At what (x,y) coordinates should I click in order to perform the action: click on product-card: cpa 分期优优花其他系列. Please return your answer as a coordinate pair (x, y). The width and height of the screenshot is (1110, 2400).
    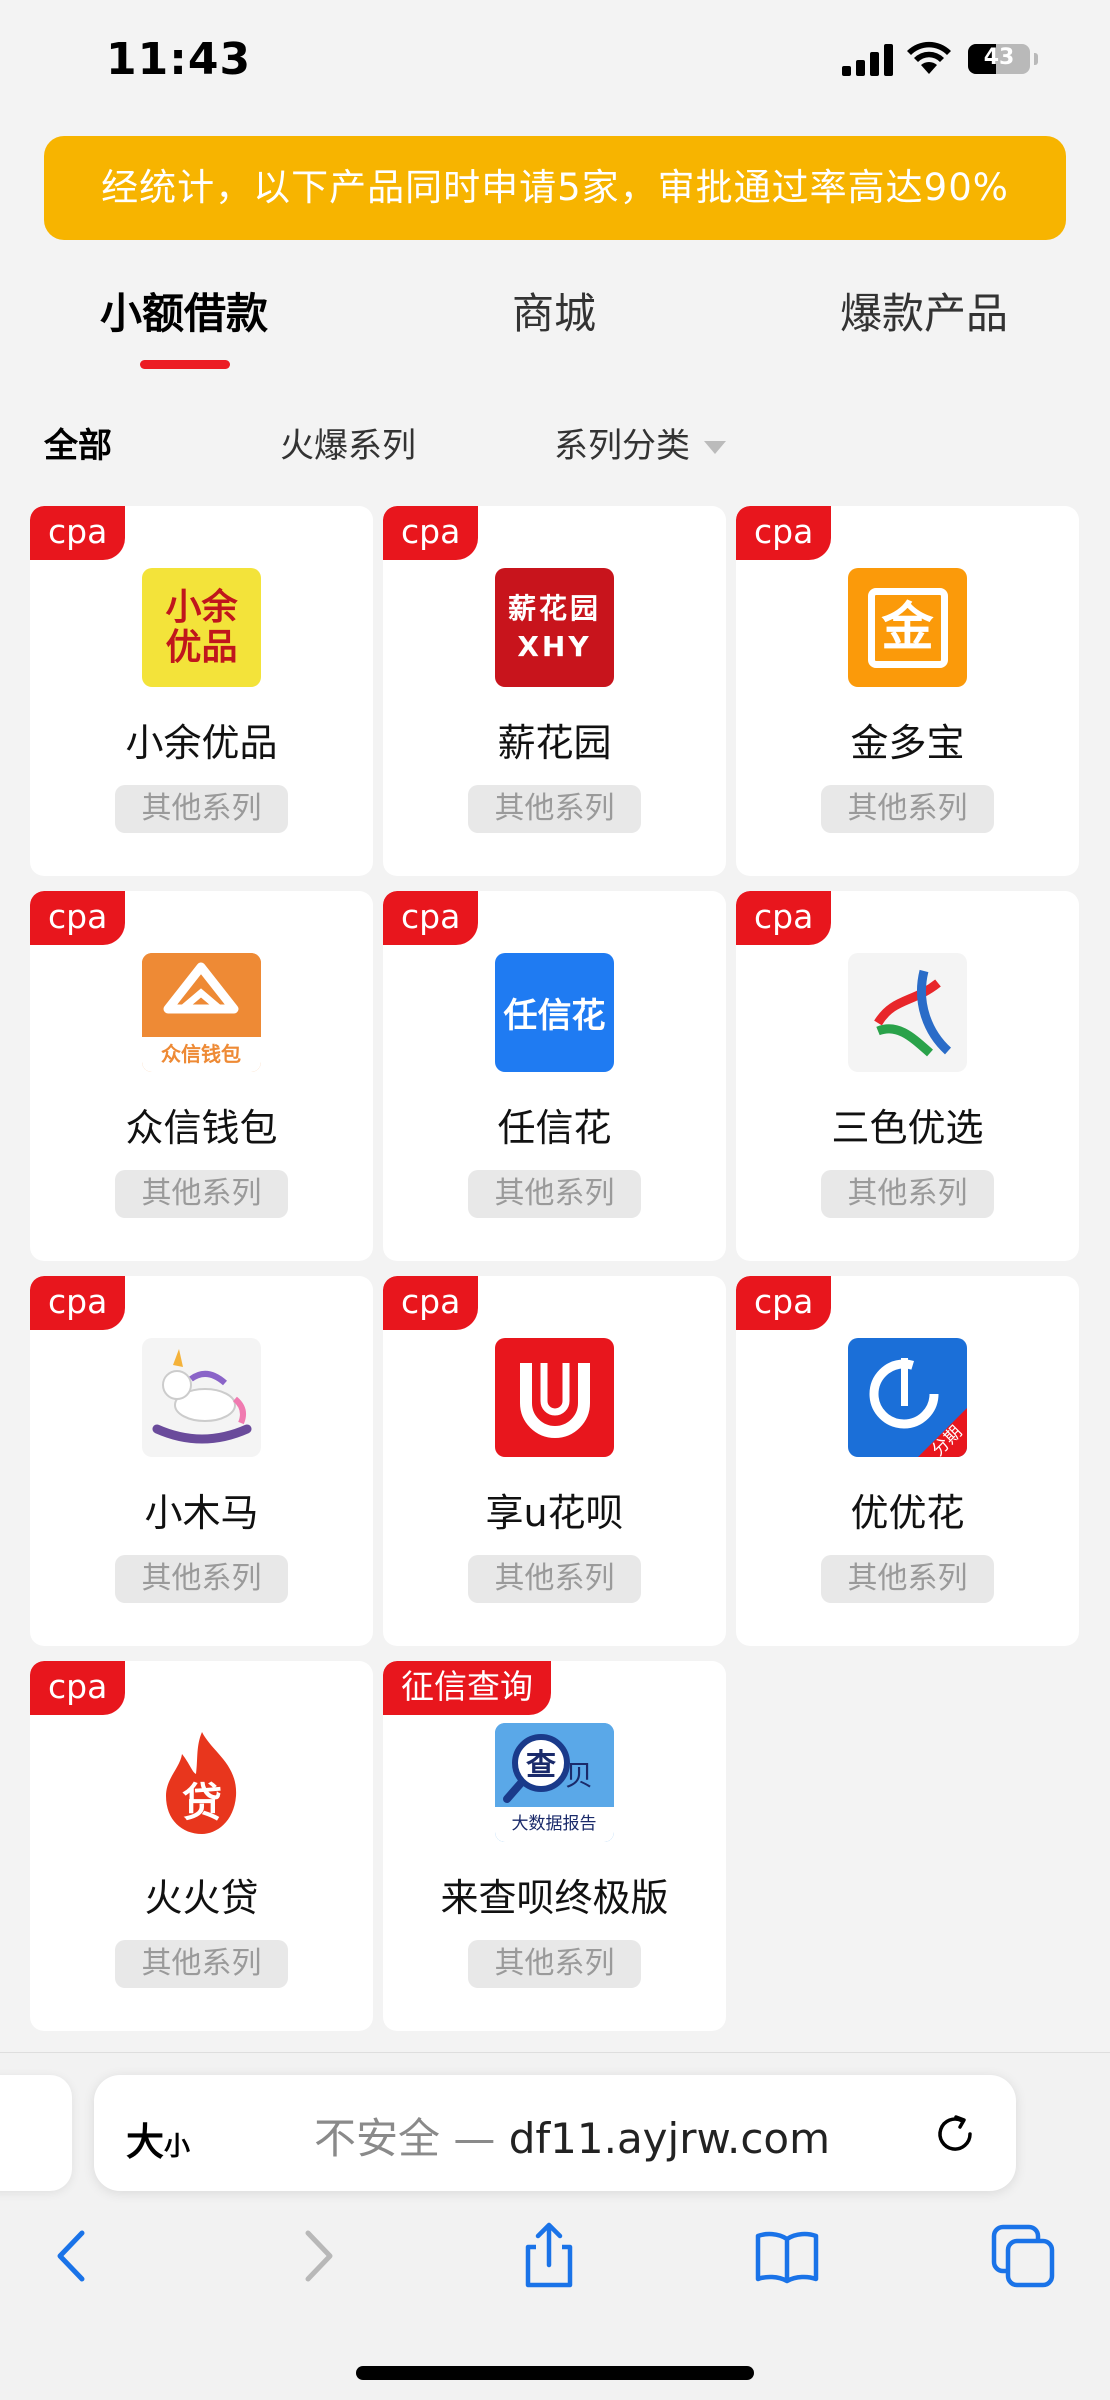
    Looking at the image, I should click on (907, 1461).